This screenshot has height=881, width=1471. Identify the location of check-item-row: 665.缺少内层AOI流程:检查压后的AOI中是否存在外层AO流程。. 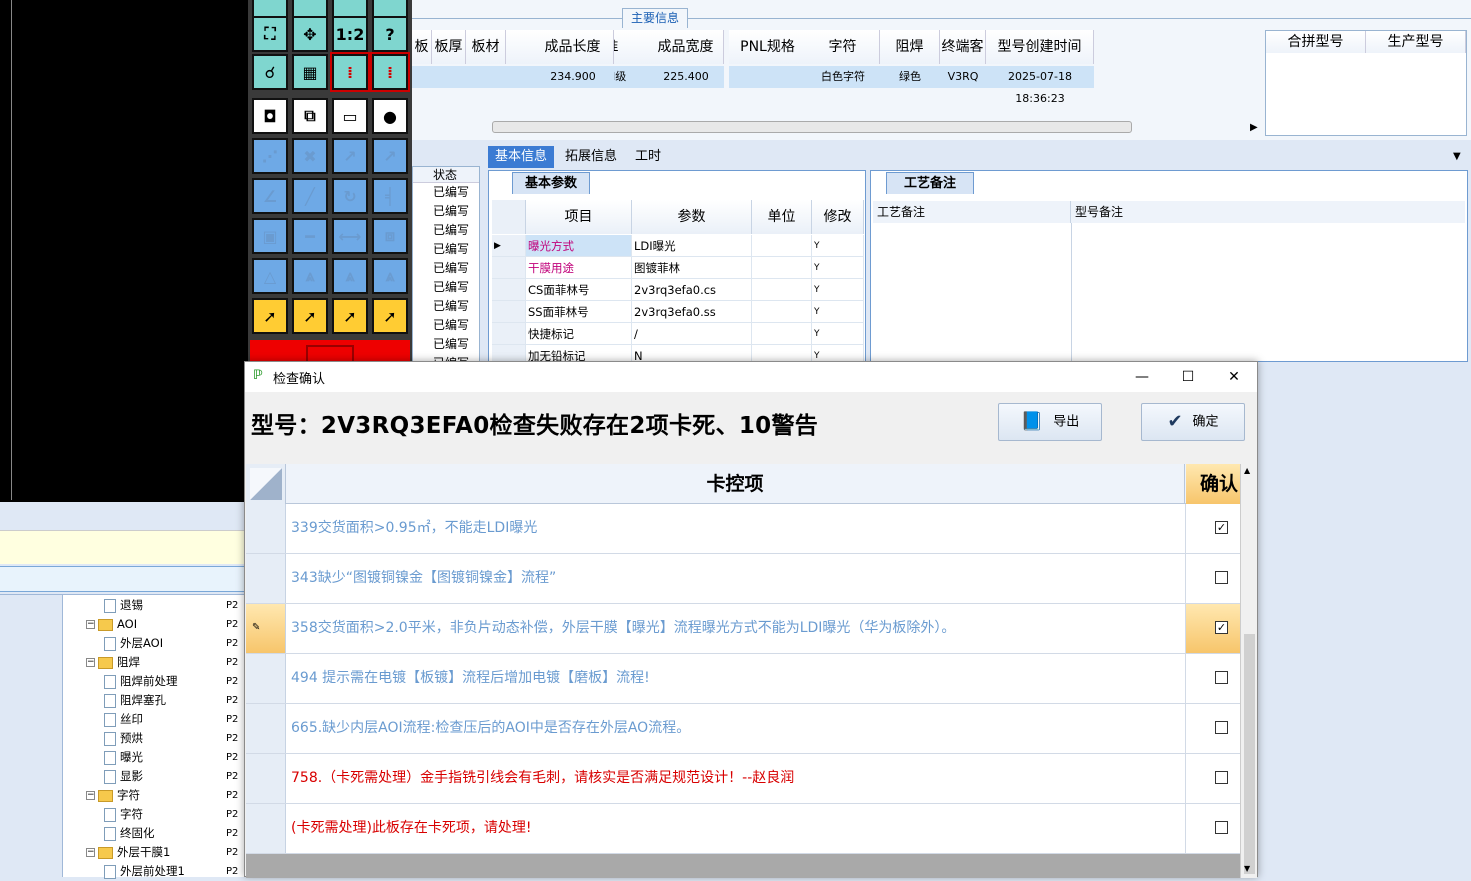
(743, 729).